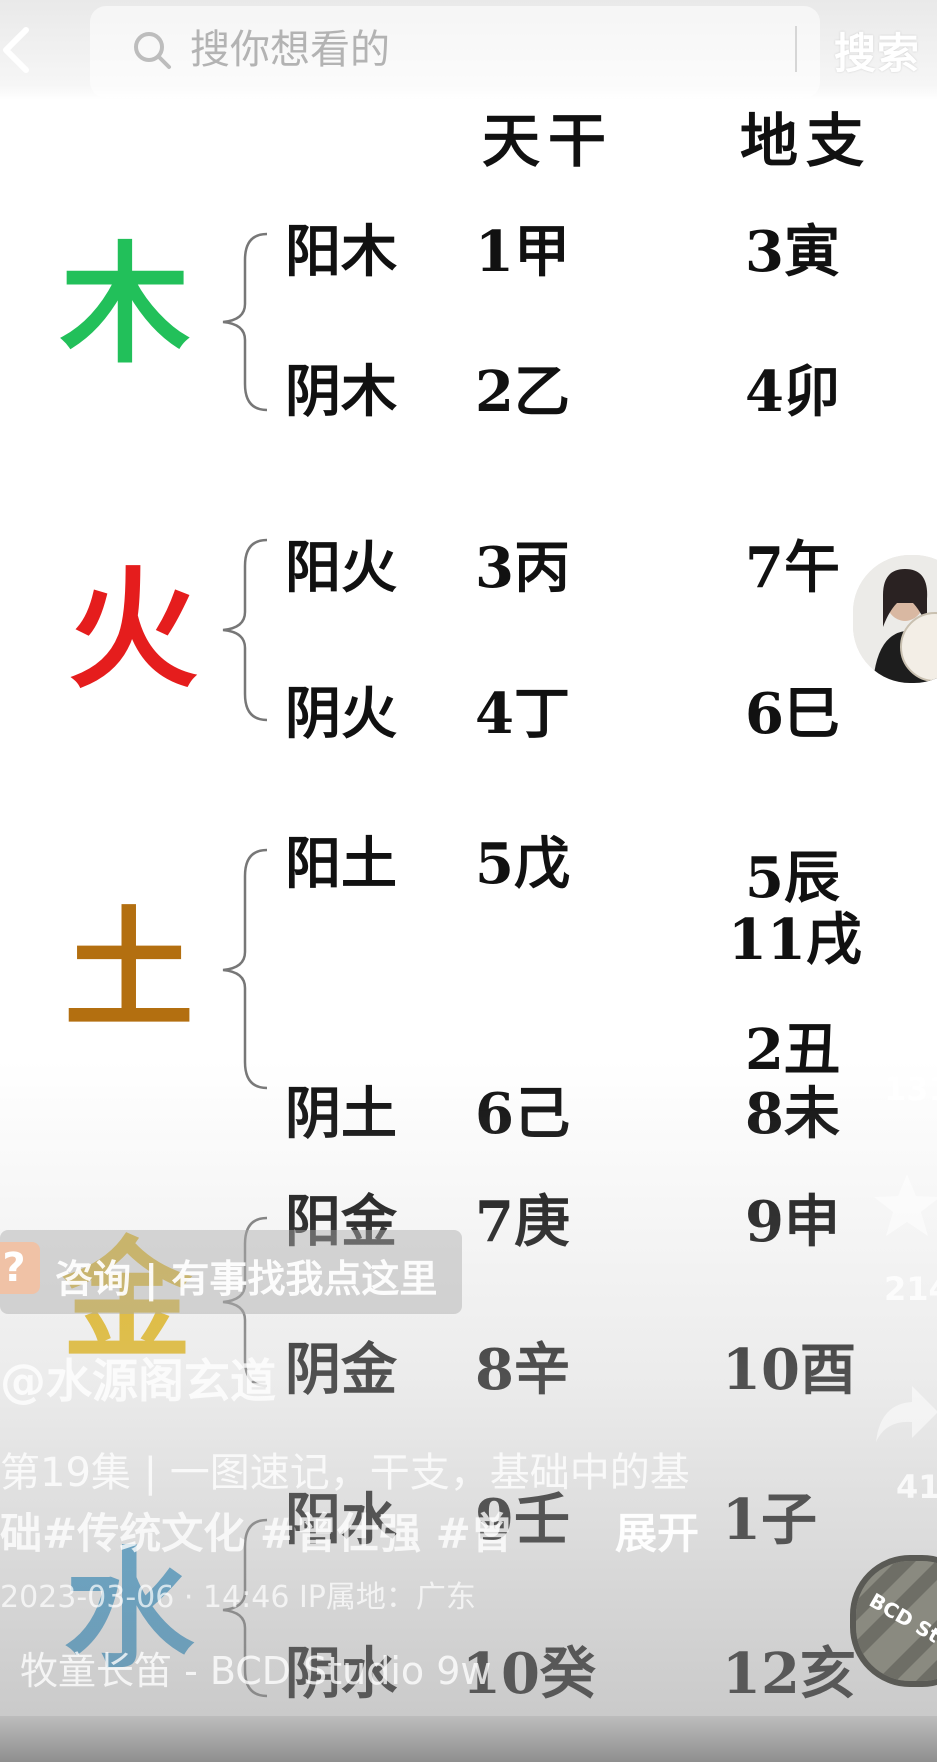 The image size is (937, 1762). I want to click on polarity-label: 阴木, so click(341, 392).